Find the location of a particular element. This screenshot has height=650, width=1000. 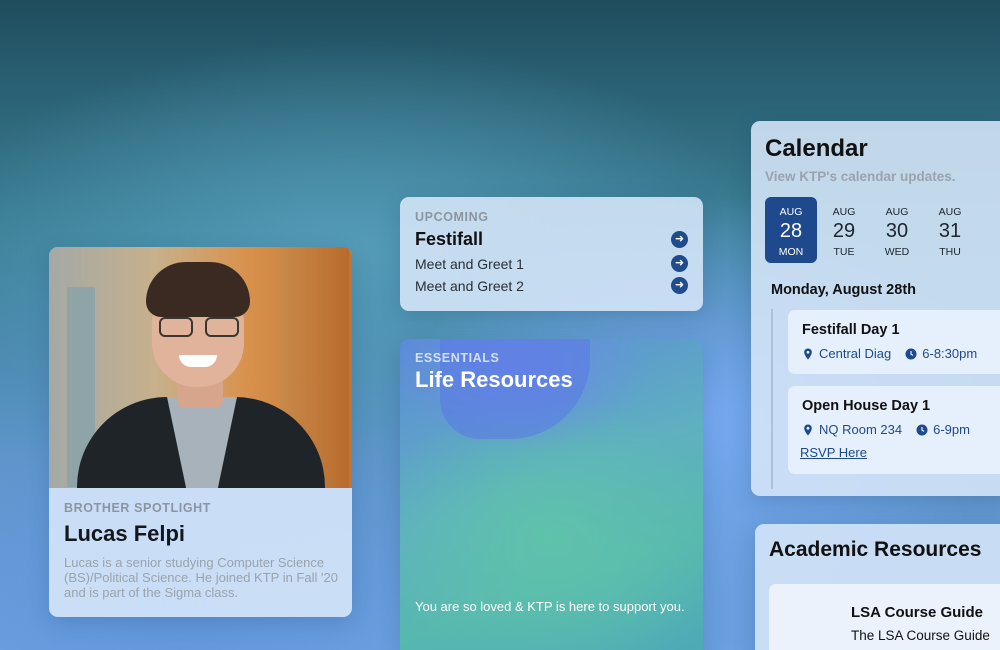

upcoming-item: Meet and Greet 1 ➜ is located at coordinates (551, 263).